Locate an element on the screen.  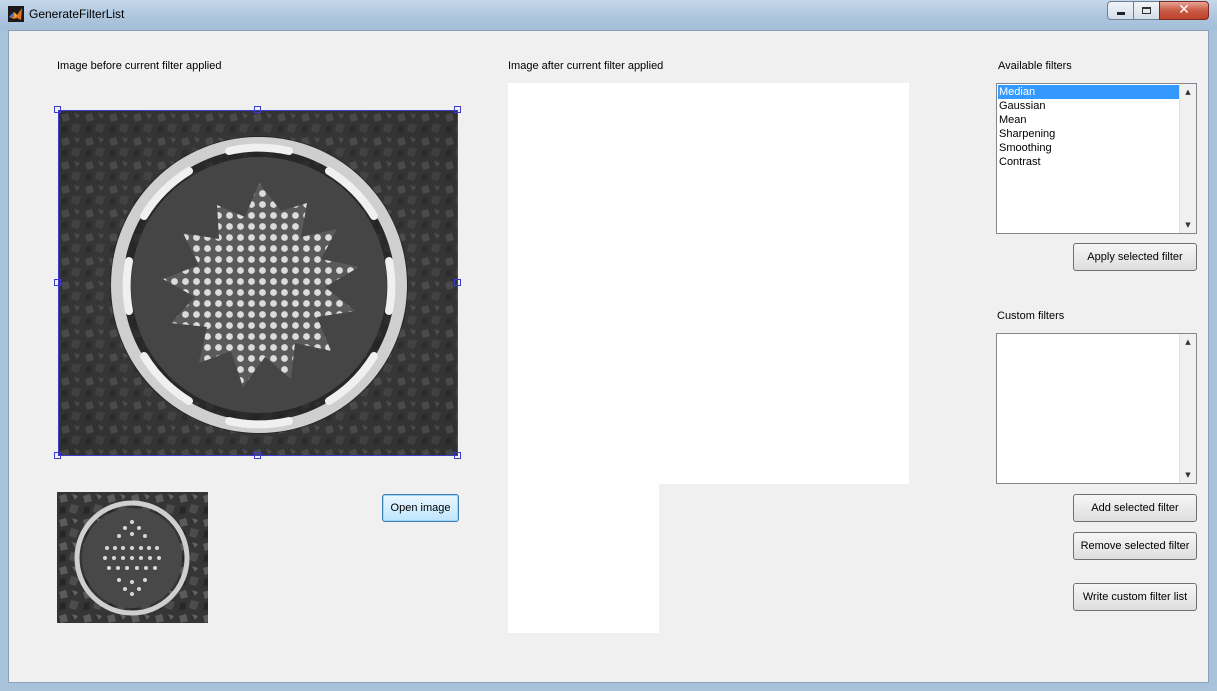
close-icon: ✕ is located at coordinates (1184, 10).